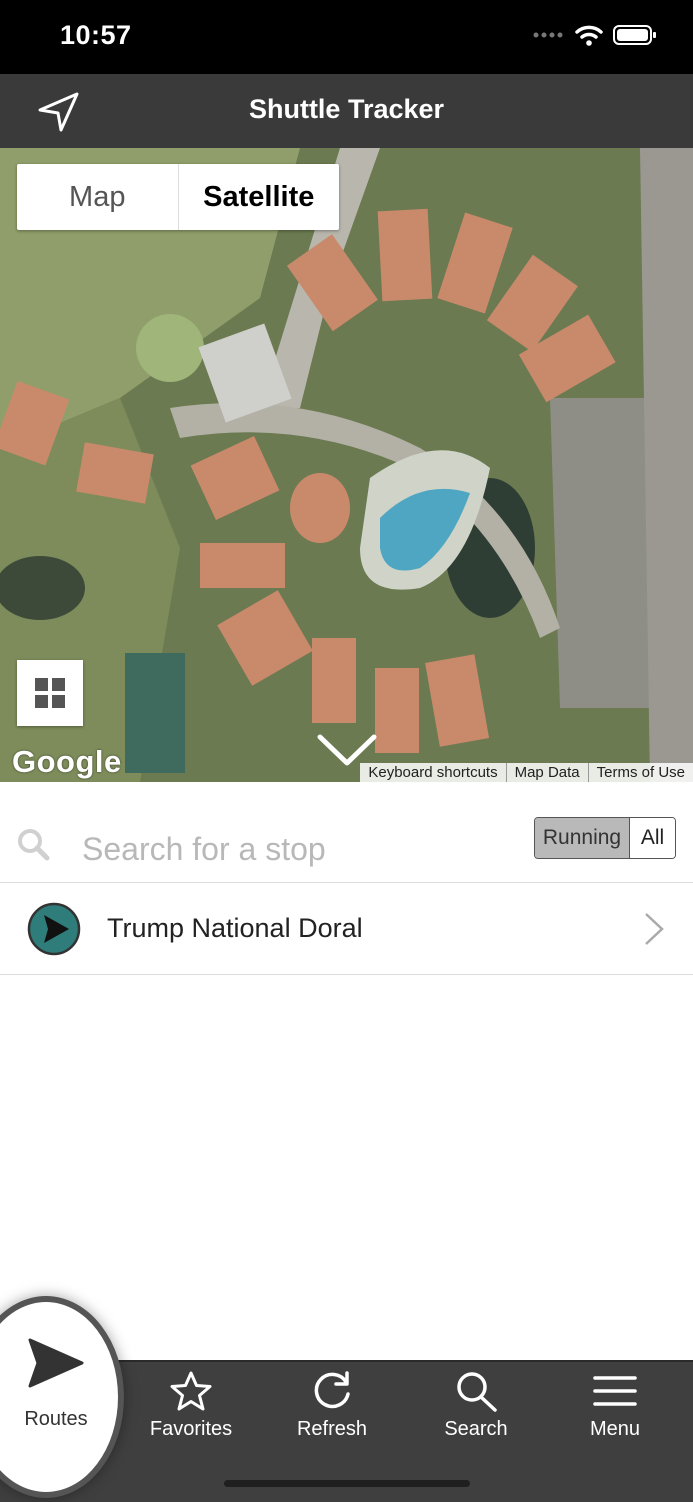  I want to click on battery-icon, so click(634, 35).